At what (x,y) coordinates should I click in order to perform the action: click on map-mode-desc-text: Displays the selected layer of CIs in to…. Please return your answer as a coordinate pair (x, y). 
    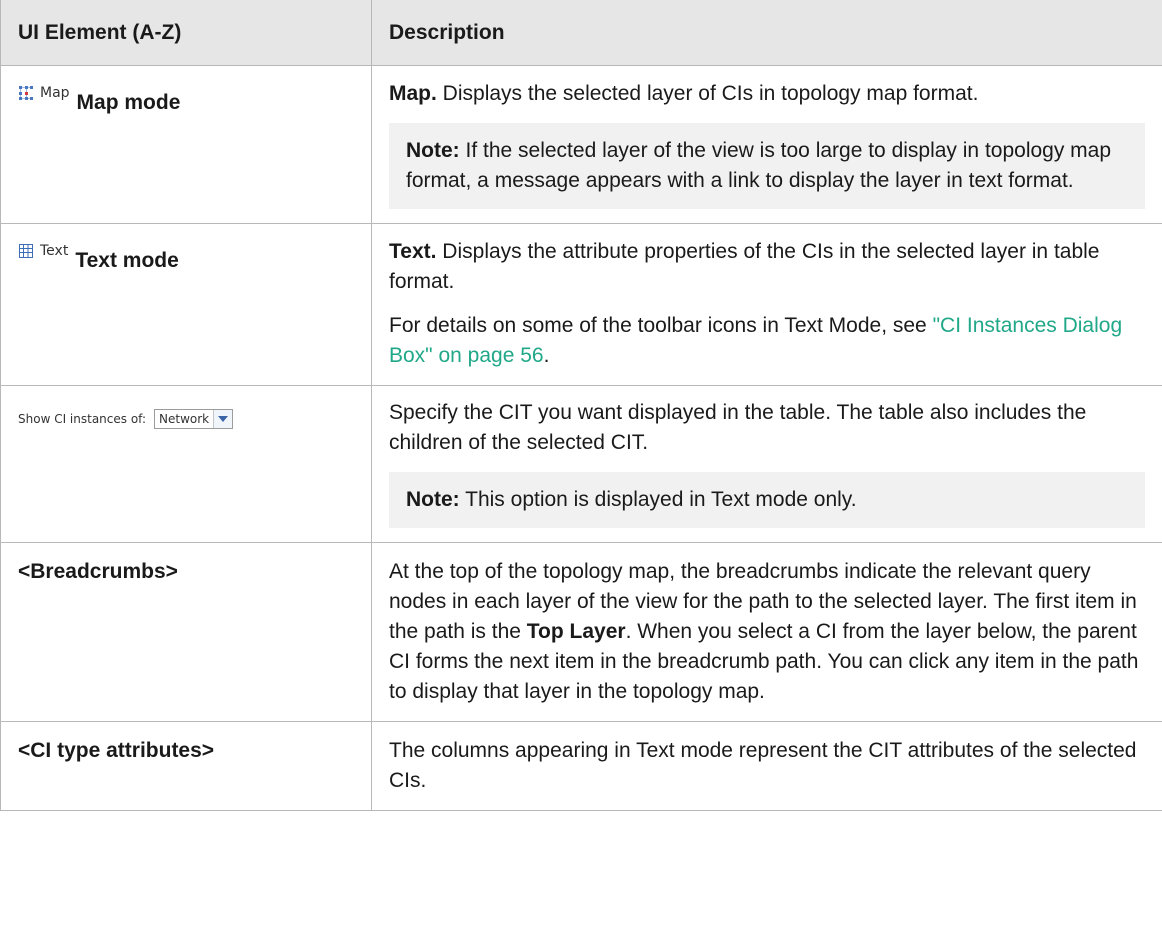
    Looking at the image, I should click on (707, 93).